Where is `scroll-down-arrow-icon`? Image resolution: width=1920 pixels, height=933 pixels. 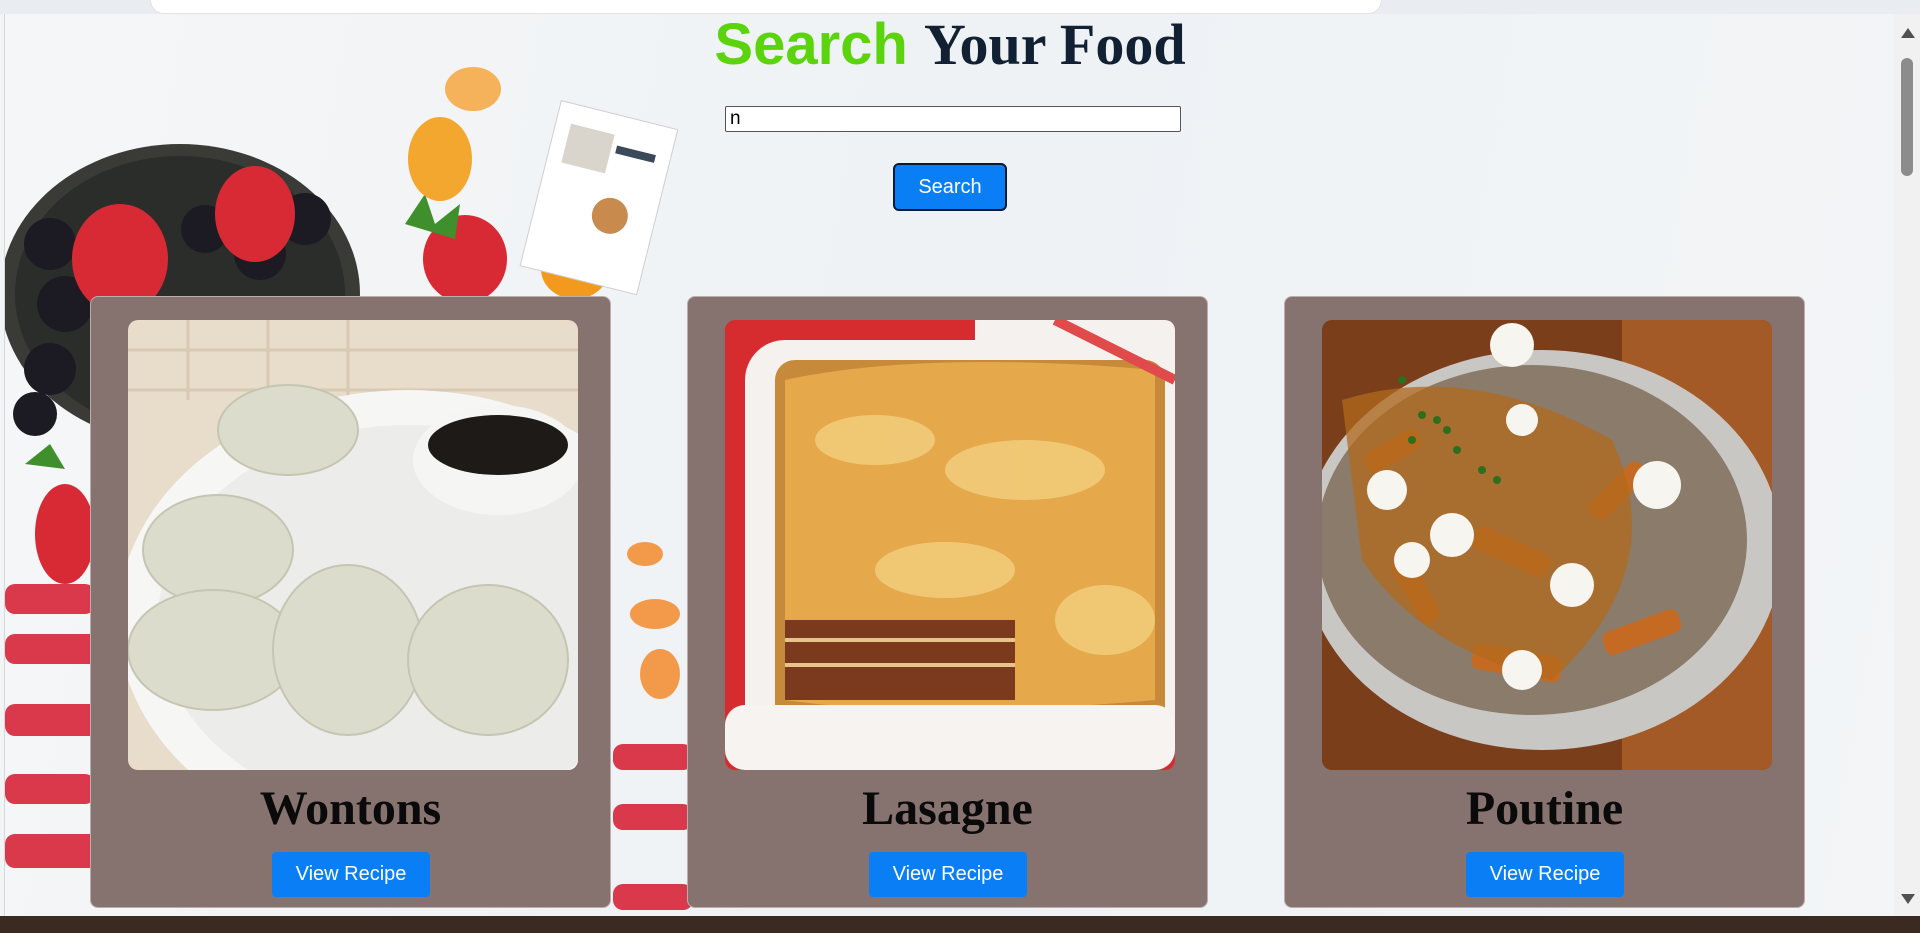
scroll-down-arrow-icon is located at coordinates (1908, 899).